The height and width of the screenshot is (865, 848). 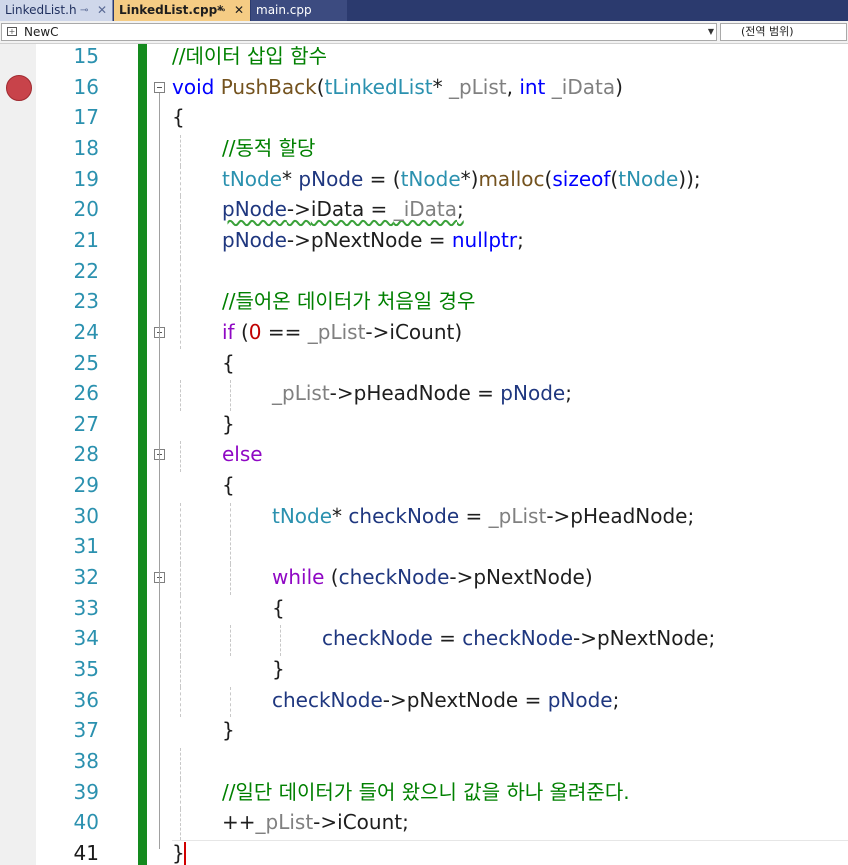 What do you see at coordinates (86, 86) in the screenshot?
I see `line-number: 16` at bounding box center [86, 86].